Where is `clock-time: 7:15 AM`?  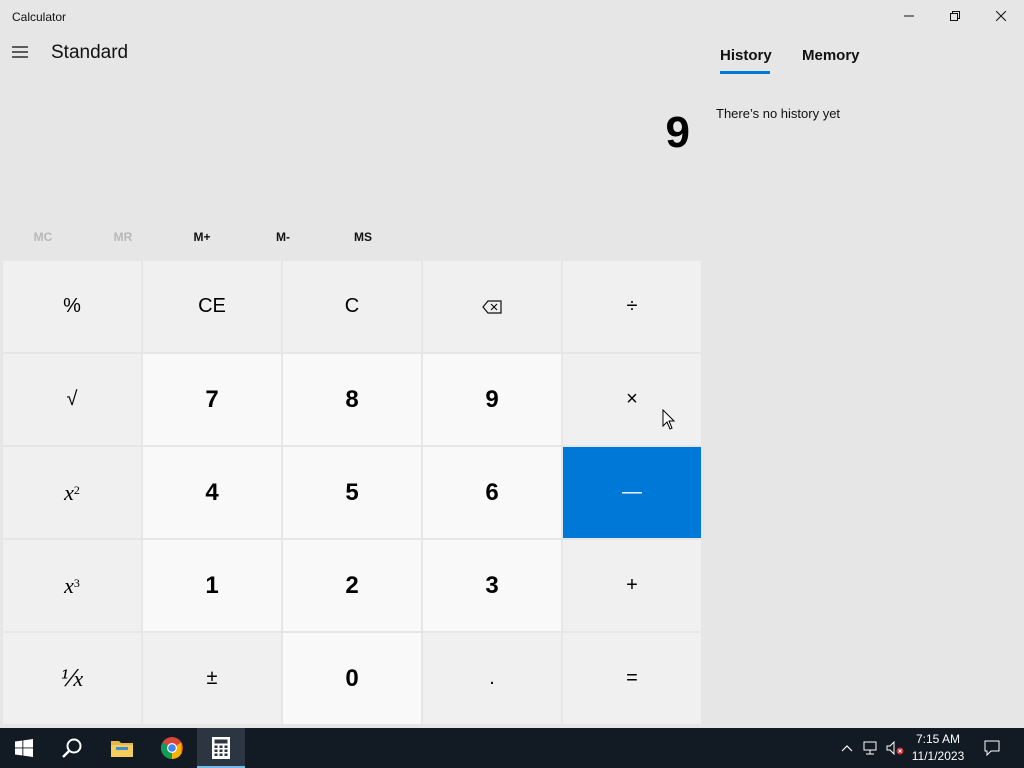
clock-time: 7:15 AM is located at coordinates (938, 739).